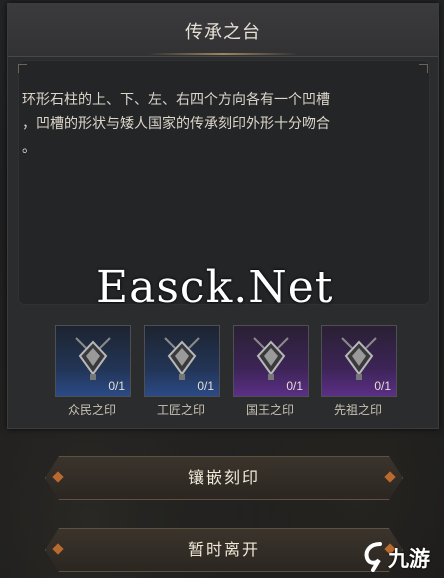 Image resolution: width=444 pixels, height=578 pixels. Describe the element at coordinates (176, 100) in the screenshot. I see `description-line: 环形石柱的上、下、左、右四个方向各有一个凹槽` at that location.